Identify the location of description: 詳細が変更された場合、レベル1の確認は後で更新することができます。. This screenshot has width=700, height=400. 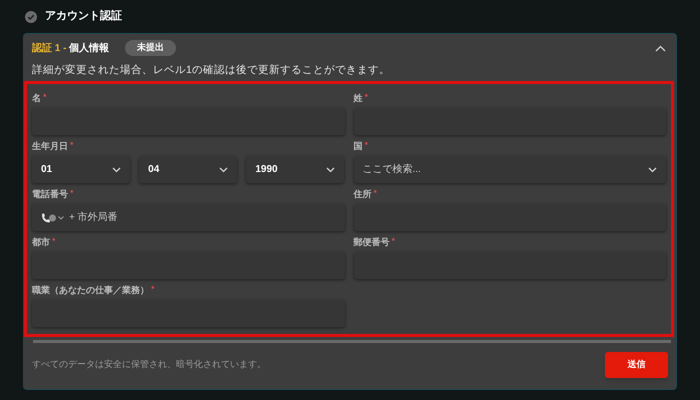
(211, 70).